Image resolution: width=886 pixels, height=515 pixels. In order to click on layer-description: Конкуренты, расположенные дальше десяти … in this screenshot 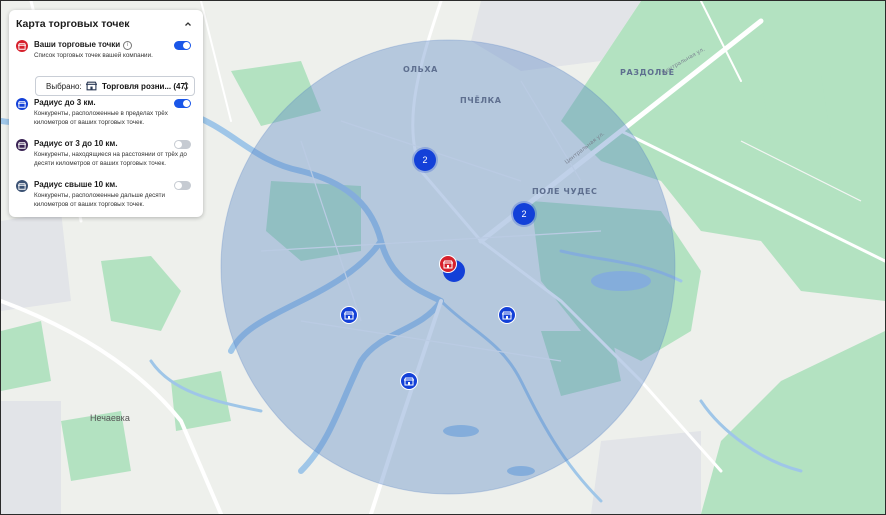, I will do `click(100, 200)`.